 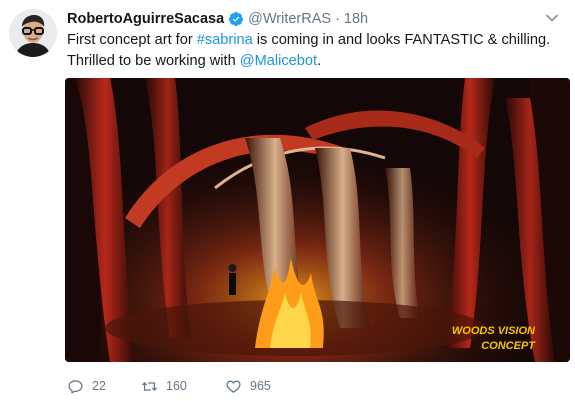 I want to click on author-name: RobertoAguirreSacasa, so click(x=145, y=19).